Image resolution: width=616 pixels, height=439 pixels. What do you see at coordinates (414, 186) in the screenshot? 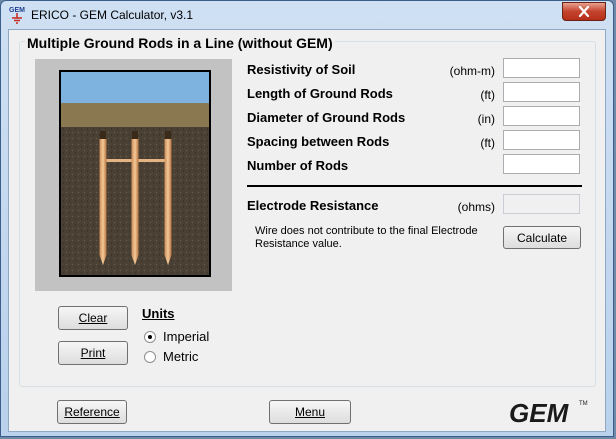
I see `separator` at bounding box center [414, 186].